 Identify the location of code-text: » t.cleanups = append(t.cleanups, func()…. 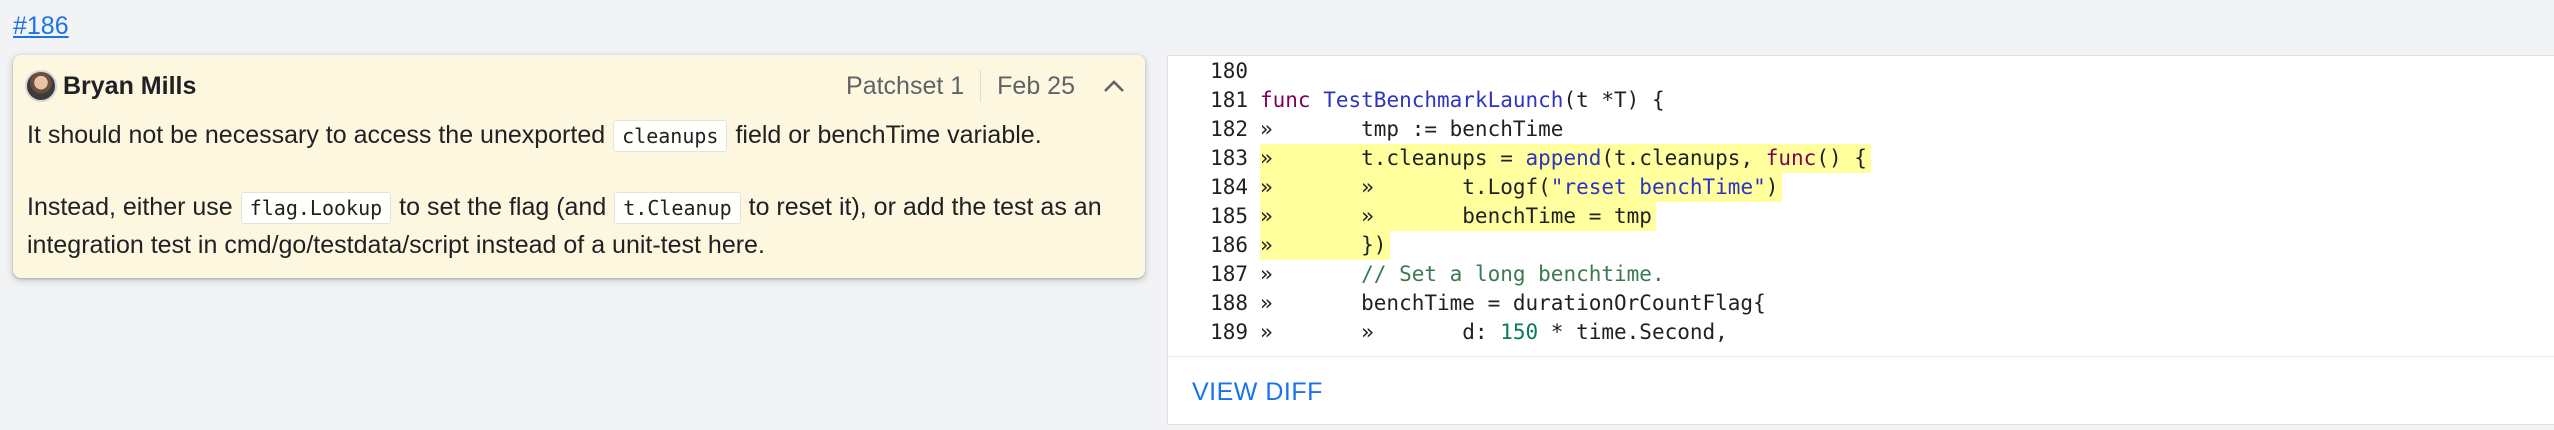
(1565, 158).